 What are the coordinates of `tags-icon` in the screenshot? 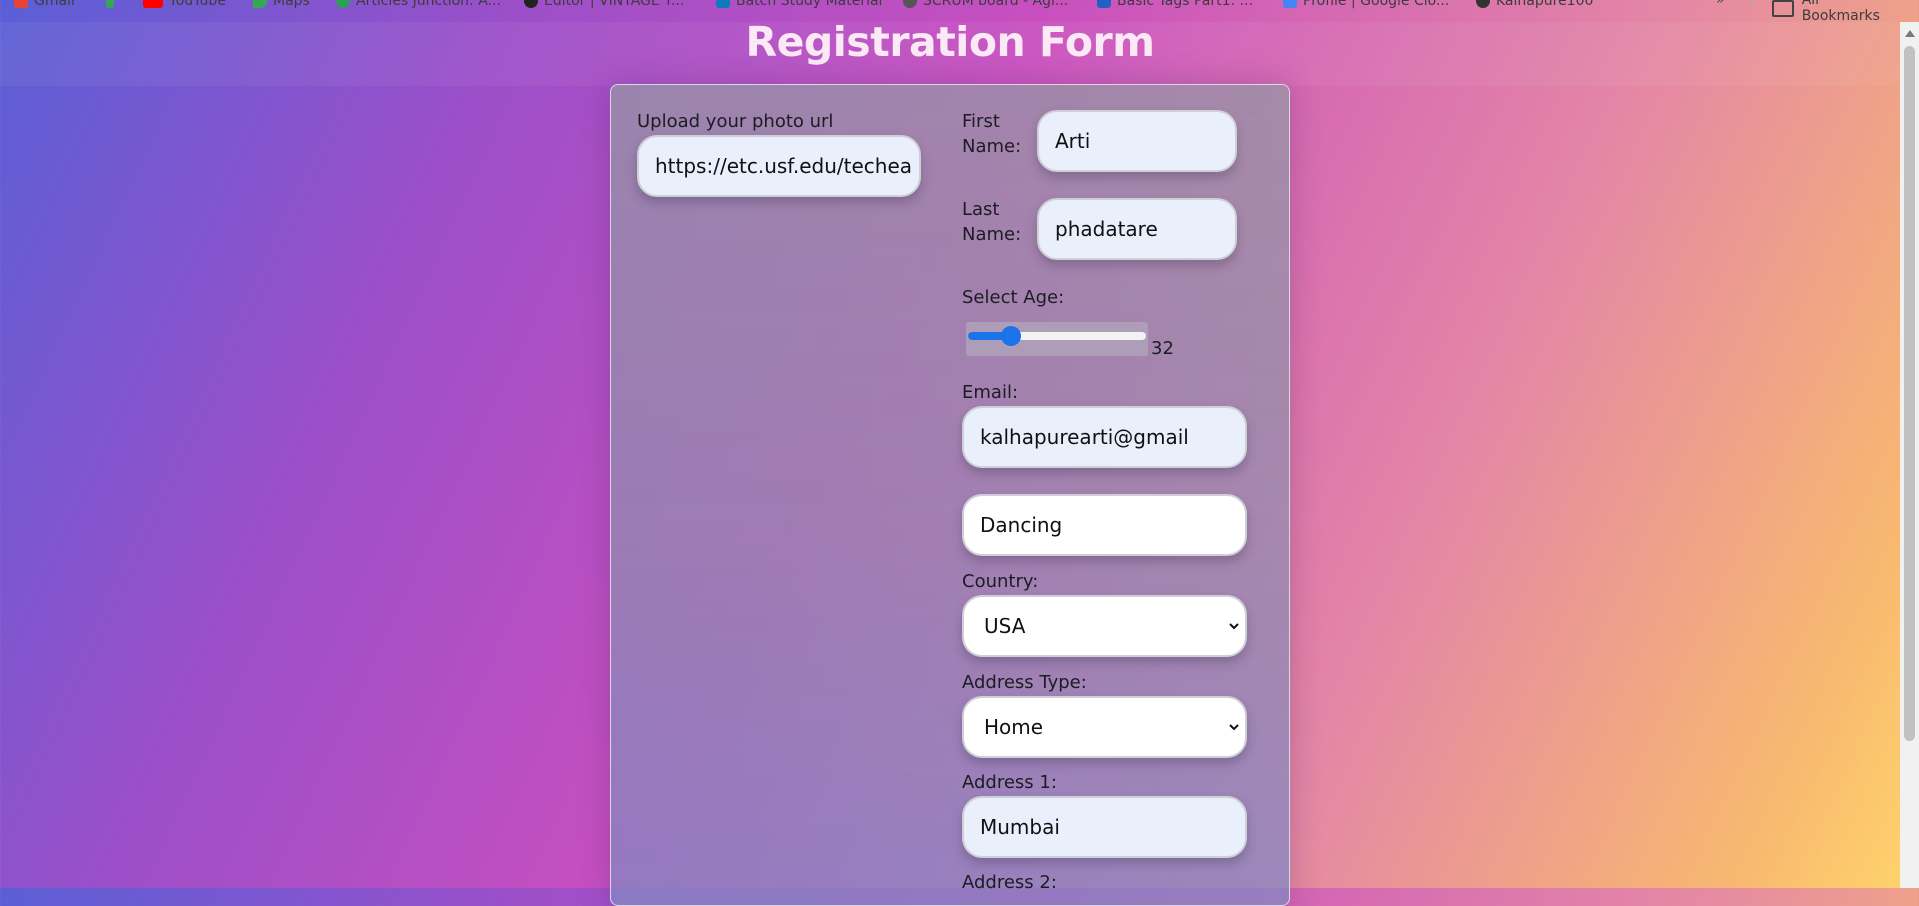 It's located at (1104, 4).